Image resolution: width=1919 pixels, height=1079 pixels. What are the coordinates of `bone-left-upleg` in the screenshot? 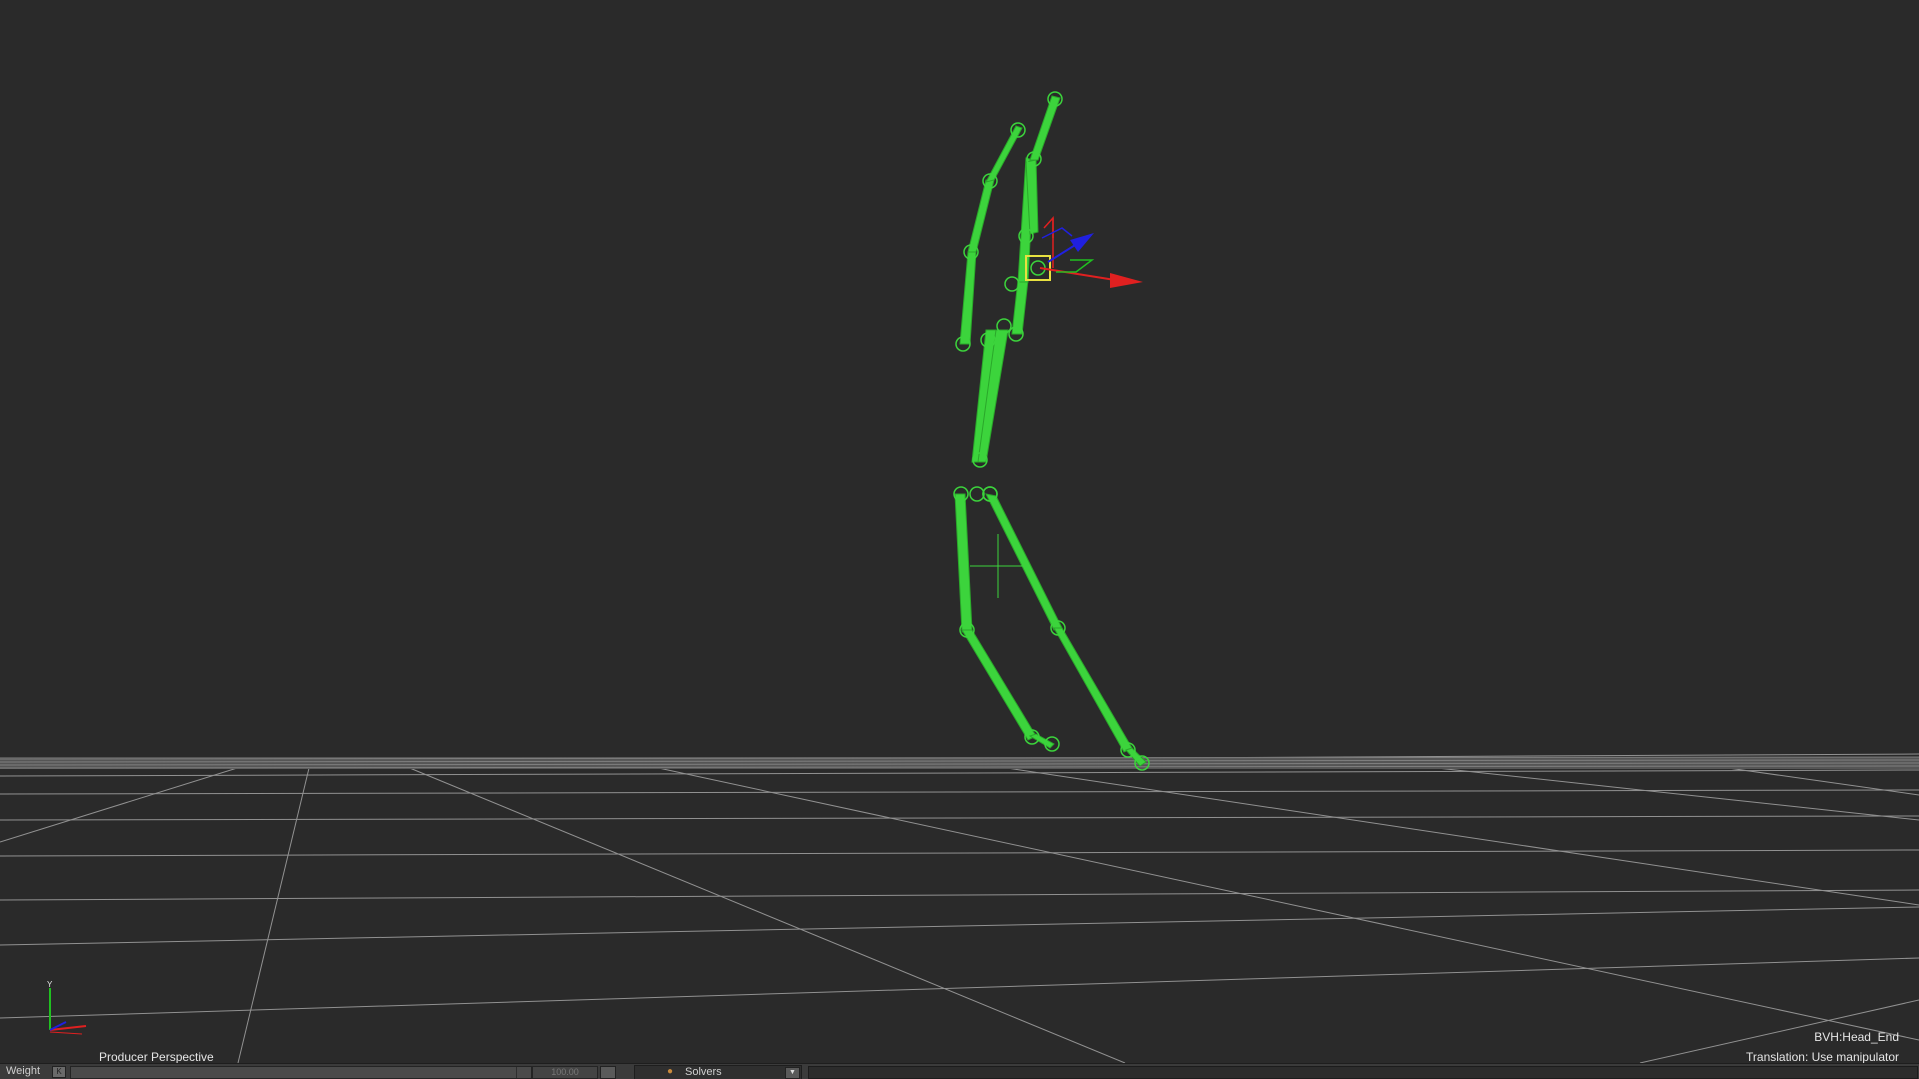 It's located at (963, 563).